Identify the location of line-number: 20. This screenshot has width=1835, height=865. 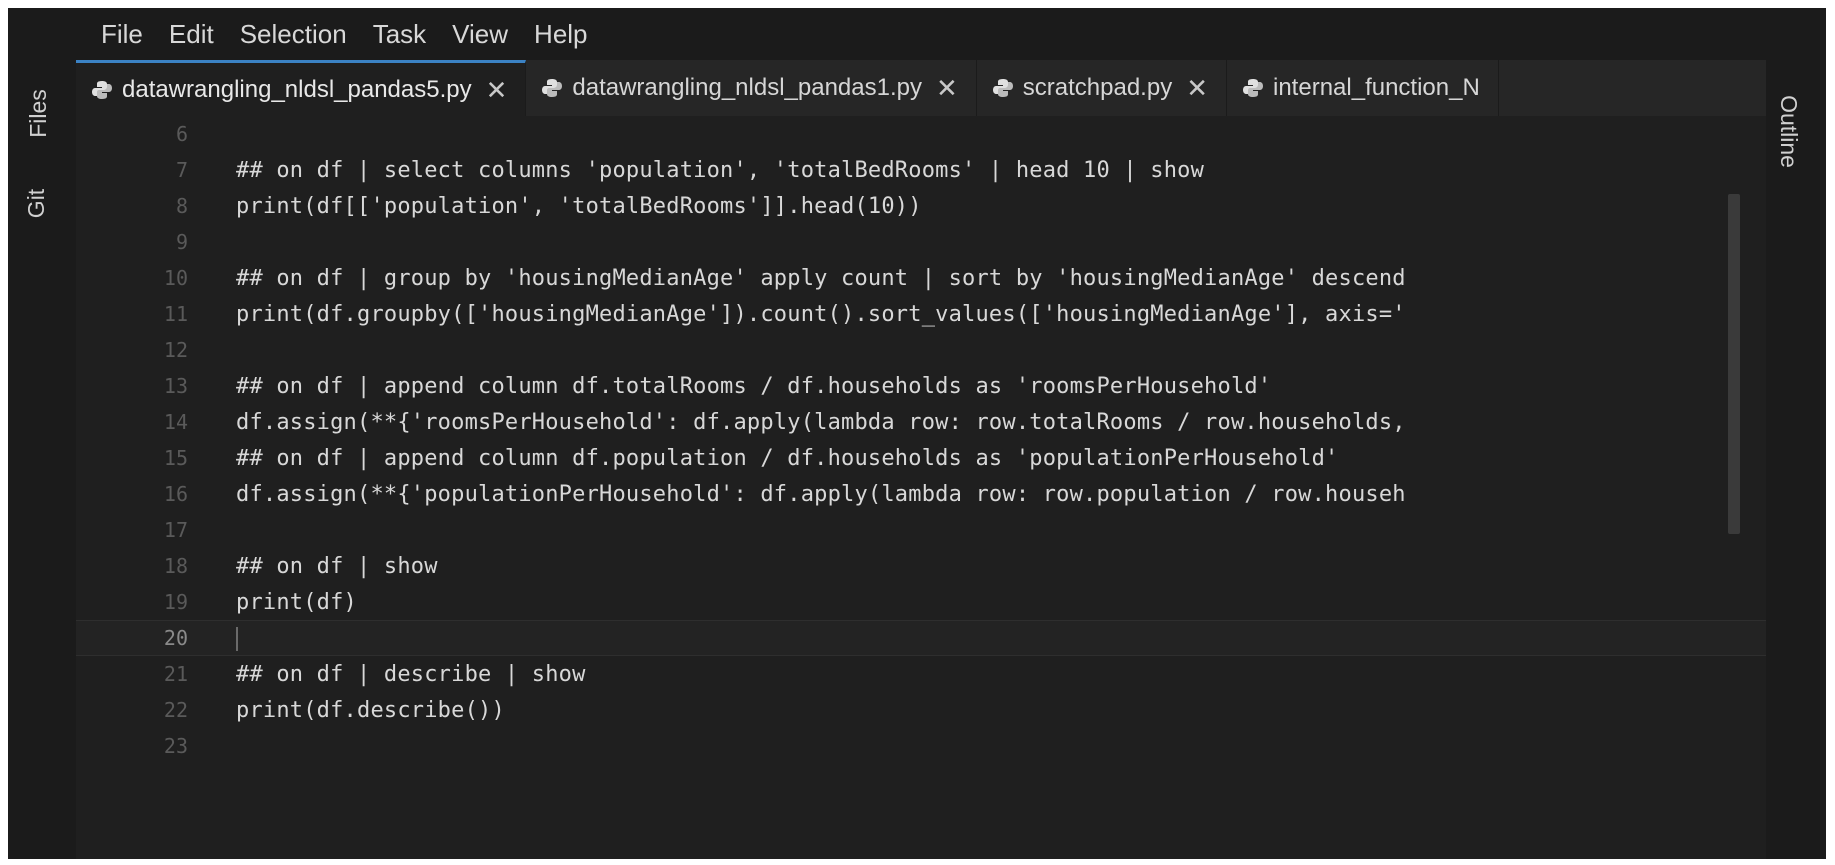
(175, 638).